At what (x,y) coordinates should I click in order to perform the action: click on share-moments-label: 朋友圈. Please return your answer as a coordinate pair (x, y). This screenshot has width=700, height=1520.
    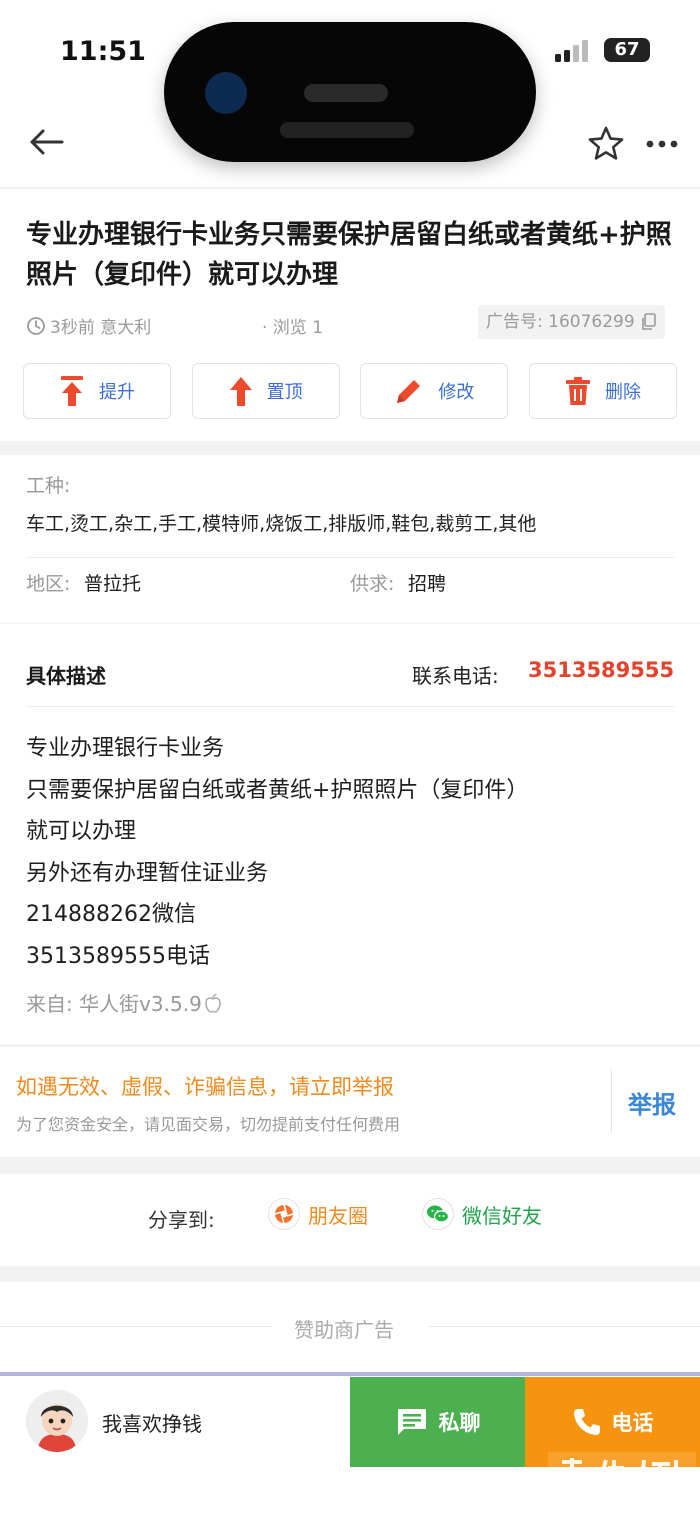
    Looking at the image, I should click on (338, 1215).